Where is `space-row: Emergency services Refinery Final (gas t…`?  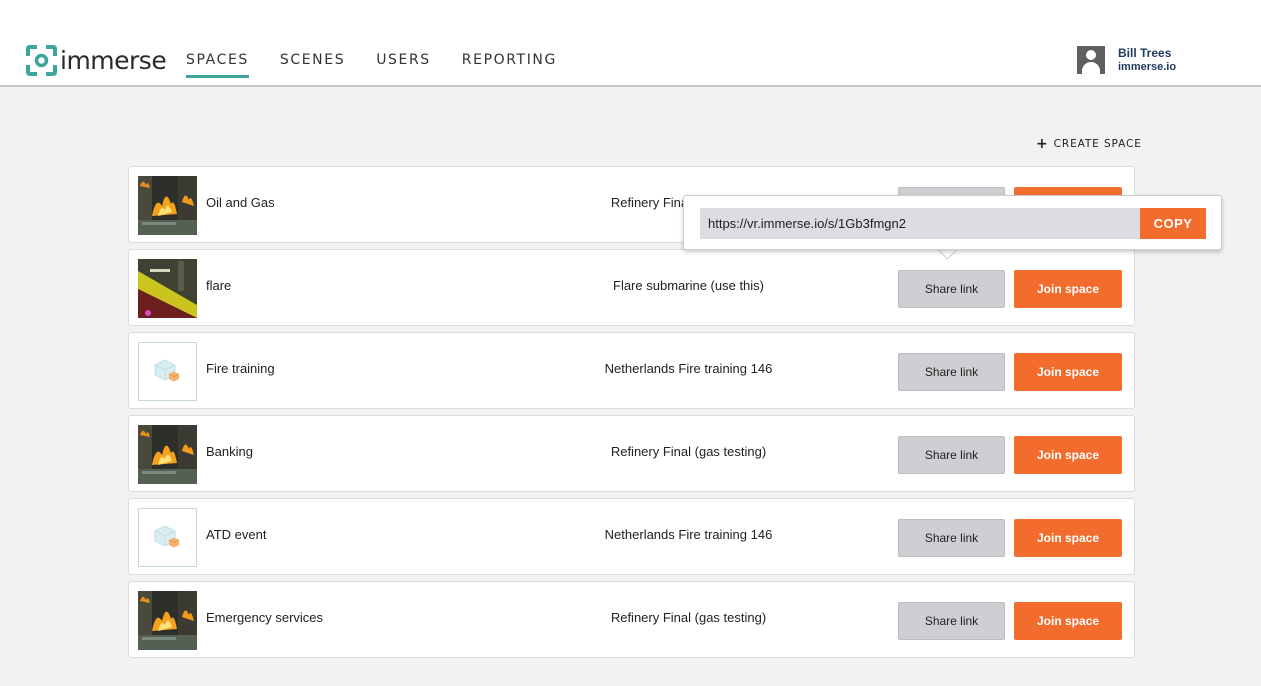
space-row: Emergency services Refinery Final (gas t… is located at coordinates (631, 619).